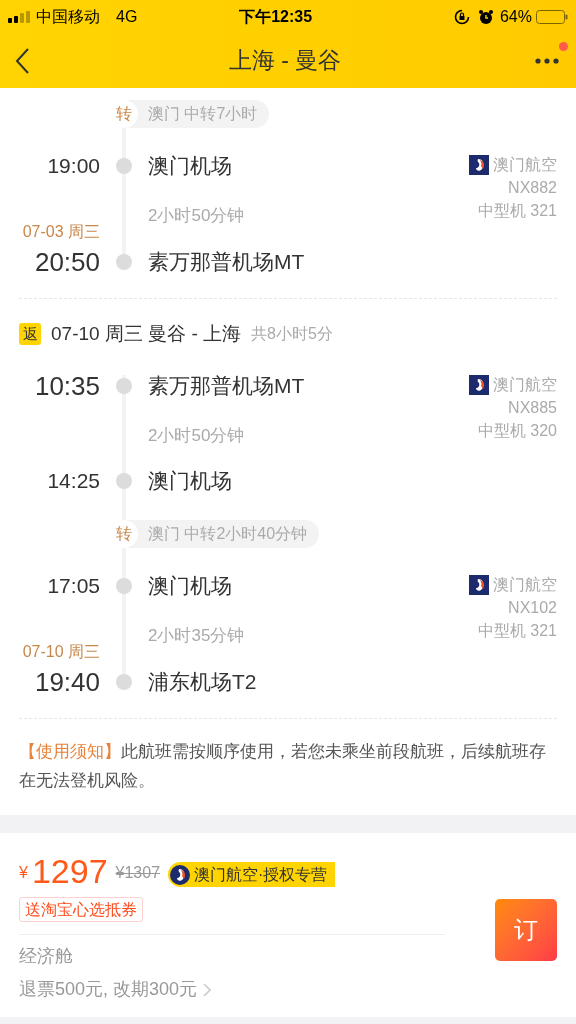 The image size is (576, 1024). Describe the element at coordinates (69, 871) in the screenshot. I see `price-text: 1297` at that location.